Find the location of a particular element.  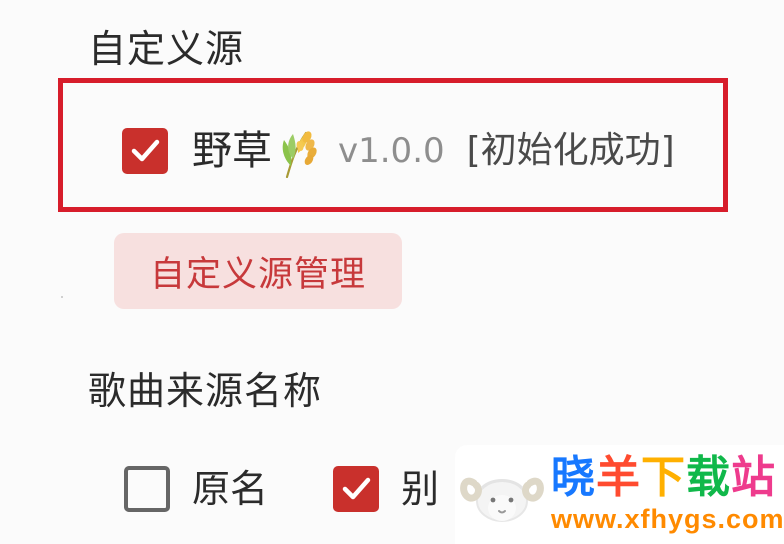

watermark-char-5: 站 is located at coordinates (753, 477).